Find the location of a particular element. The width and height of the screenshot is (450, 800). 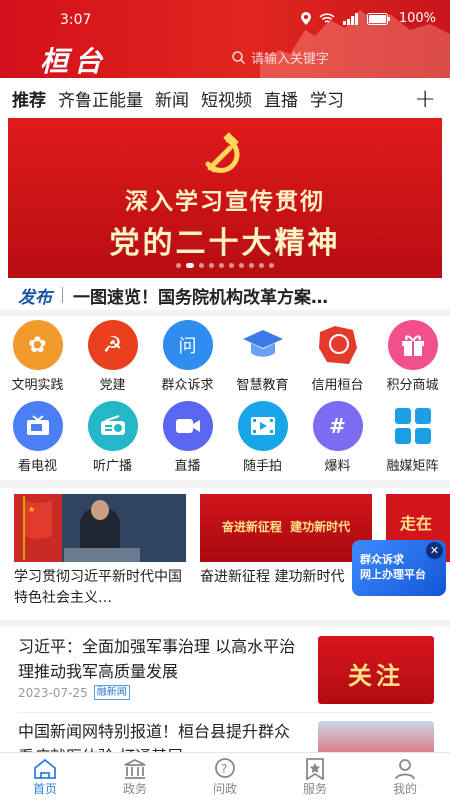

shortcut-credit: 信用桓台 is located at coordinates (337, 356).